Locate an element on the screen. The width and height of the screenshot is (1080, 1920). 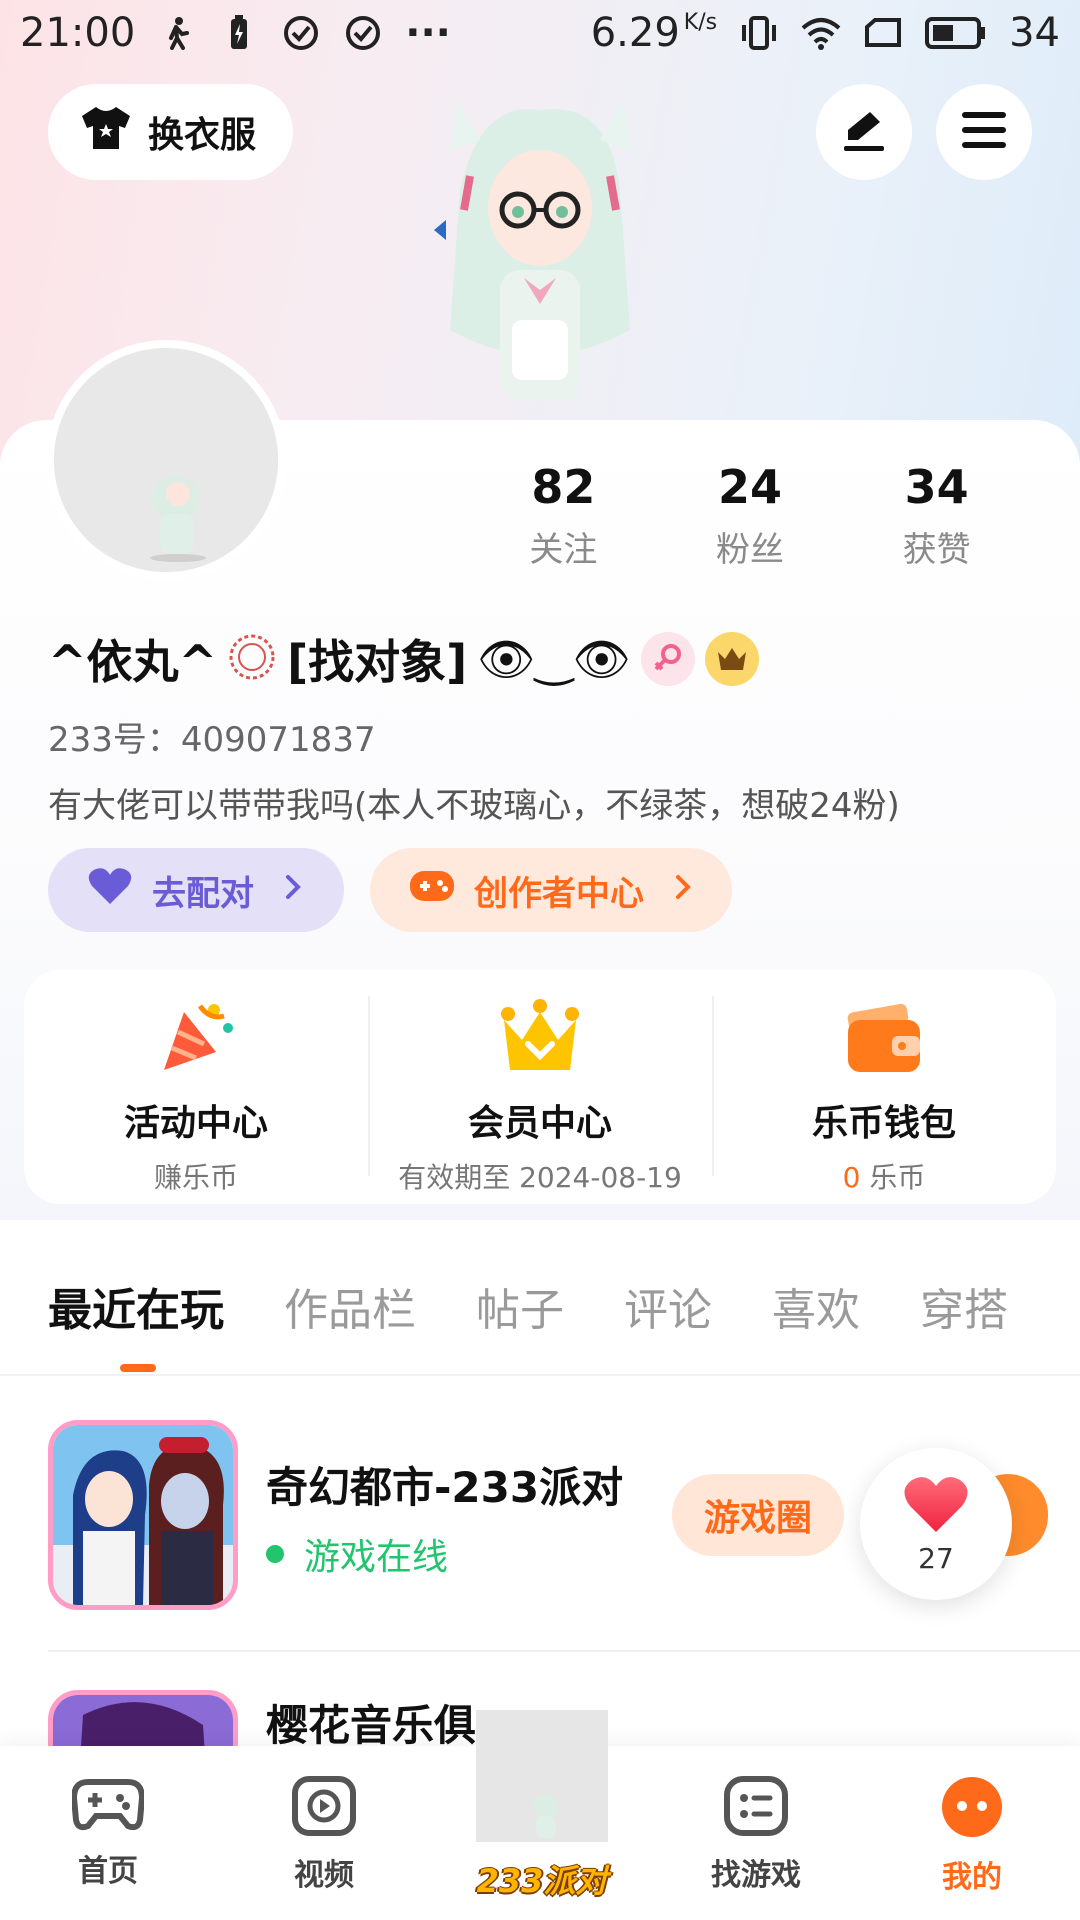
avatar is located at coordinates (166, 460).